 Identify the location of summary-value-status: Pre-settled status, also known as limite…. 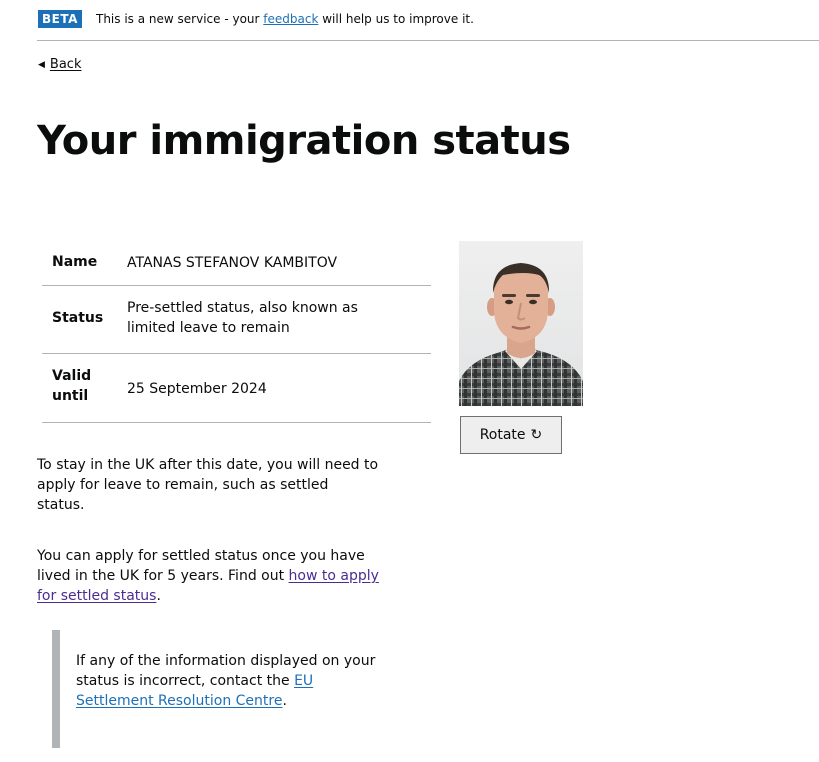
(242, 318).